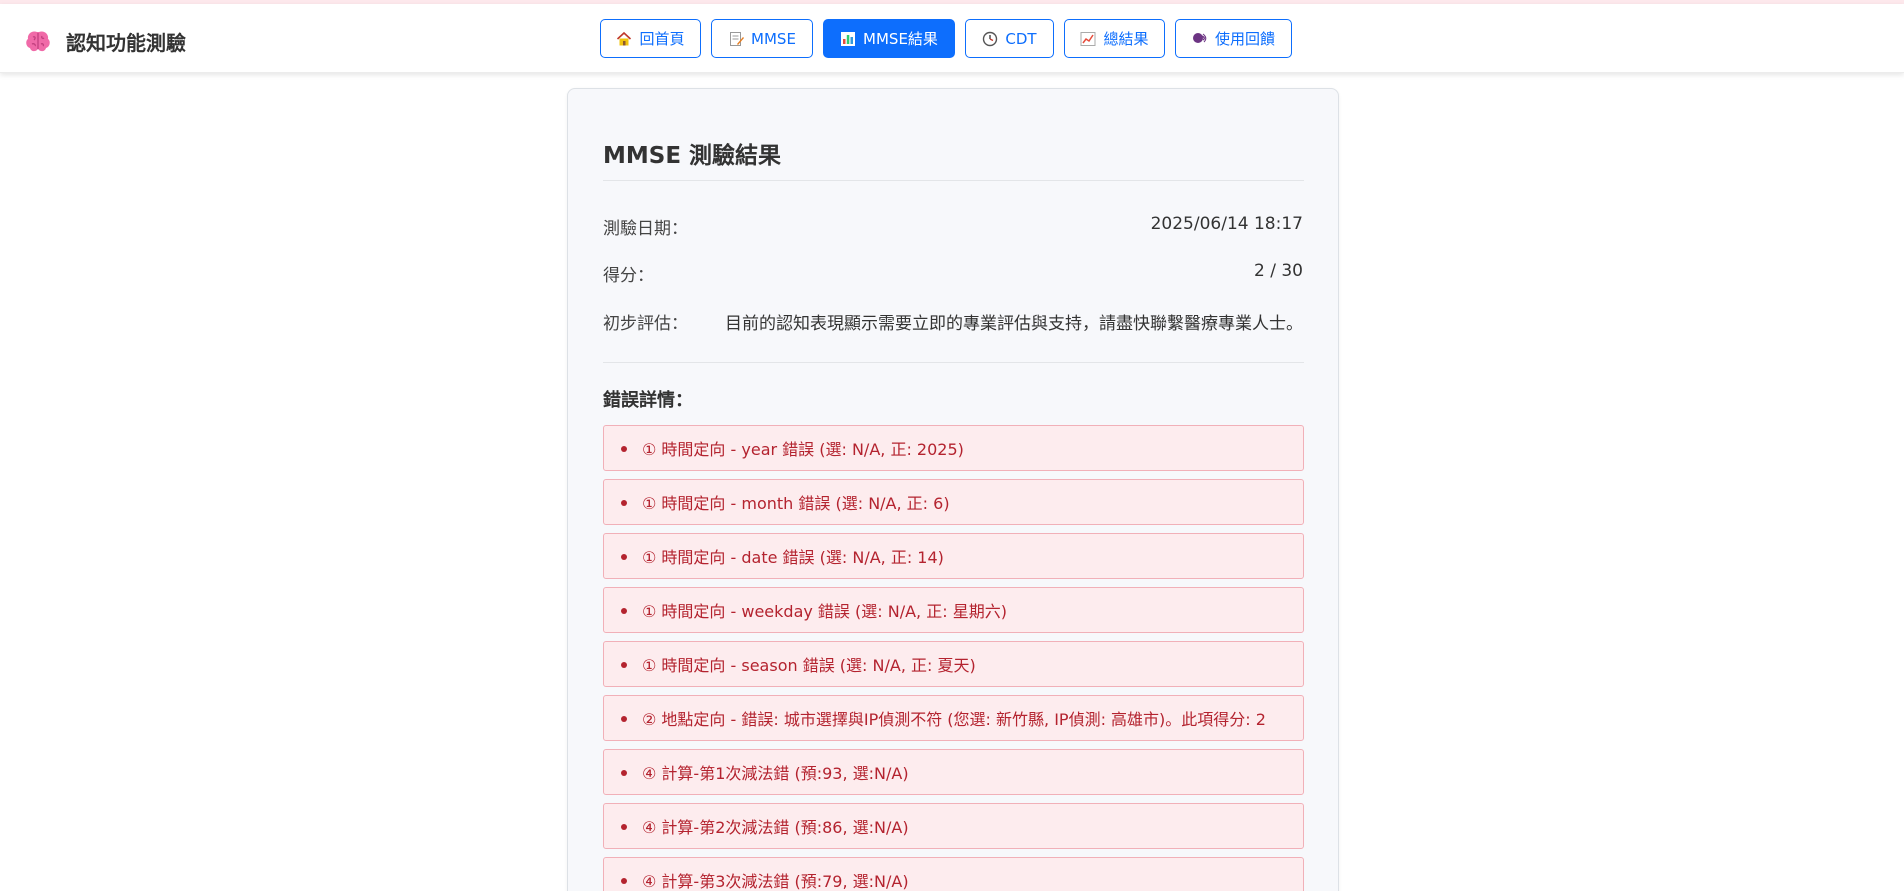  Describe the element at coordinates (990, 39) in the screenshot. I see `clock-icon` at that location.